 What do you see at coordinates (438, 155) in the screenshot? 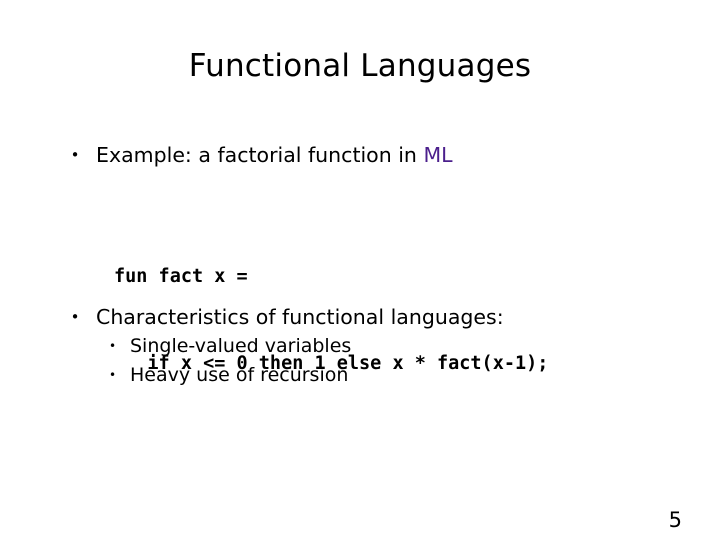
I see `language-keyword-ml: ML` at bounding box center [438, 155].